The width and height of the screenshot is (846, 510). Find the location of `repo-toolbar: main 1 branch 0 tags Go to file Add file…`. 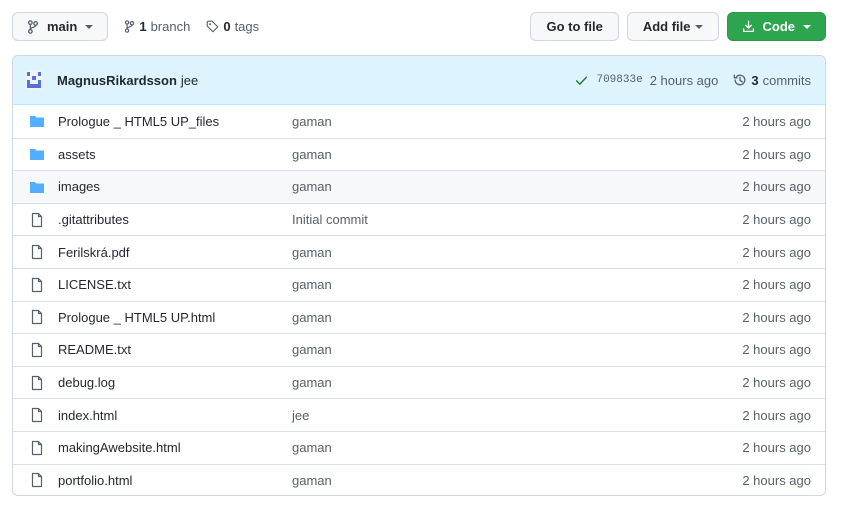

repo-toolbar: main 1 branch 0 tags Go to file Add file… is located at coordinates (419, 26).